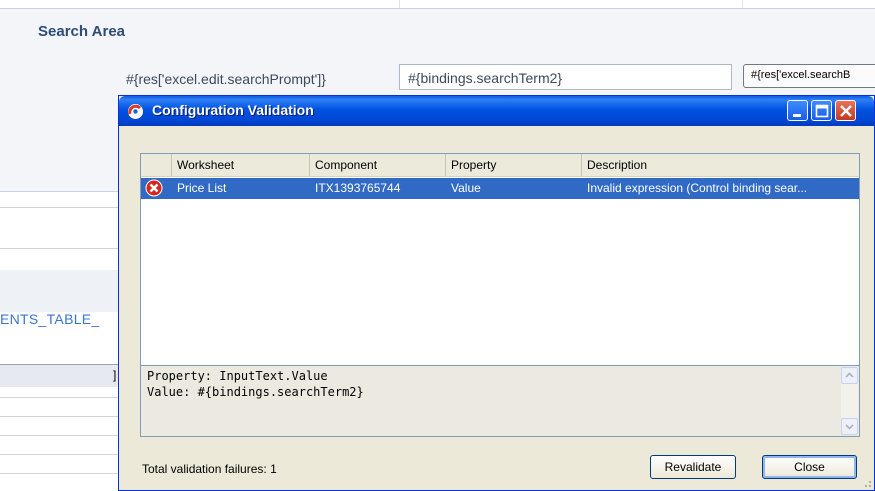 The width and height of the screenshot is (875, 491). Describe the element at coordinates (135, 111) in the screenshot. I see `app-icon` at that location.